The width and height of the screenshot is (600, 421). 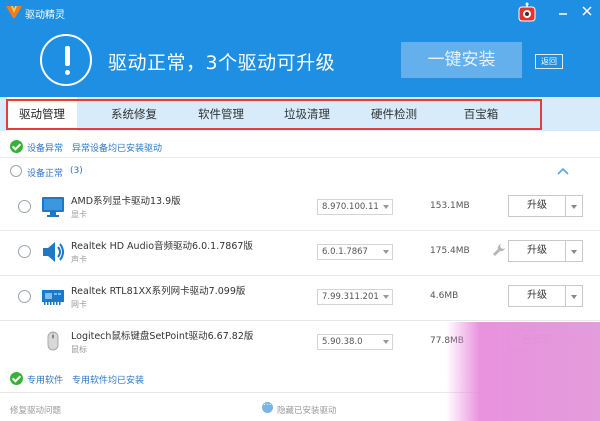 I want to click on app-logo-icon, so click(x=14, y=12).